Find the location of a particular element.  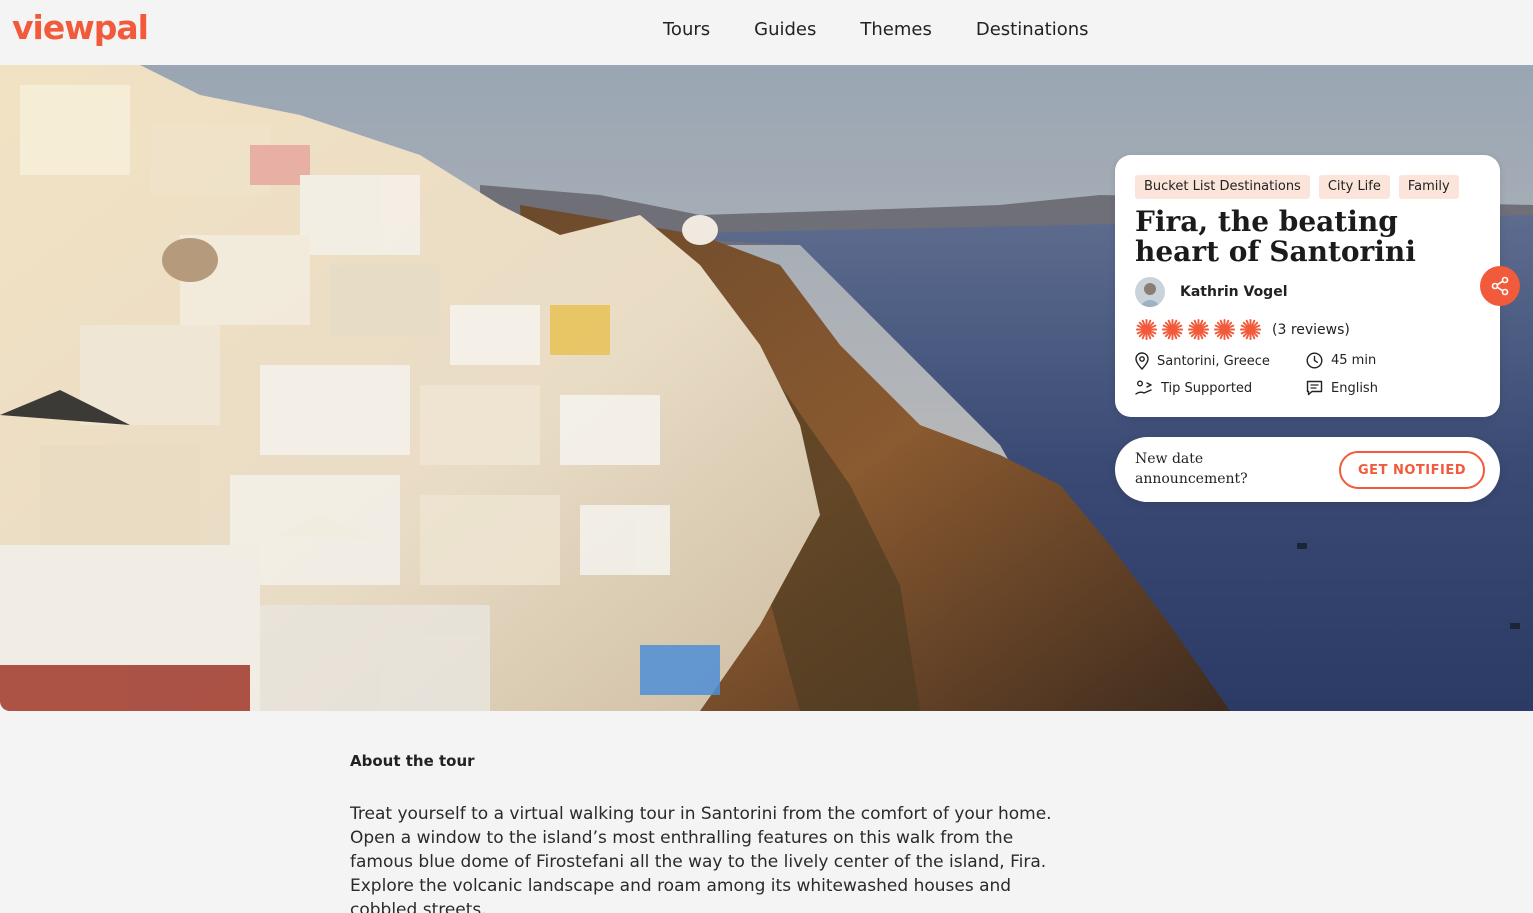

language-text: English is located at coordinates (1354, 388).